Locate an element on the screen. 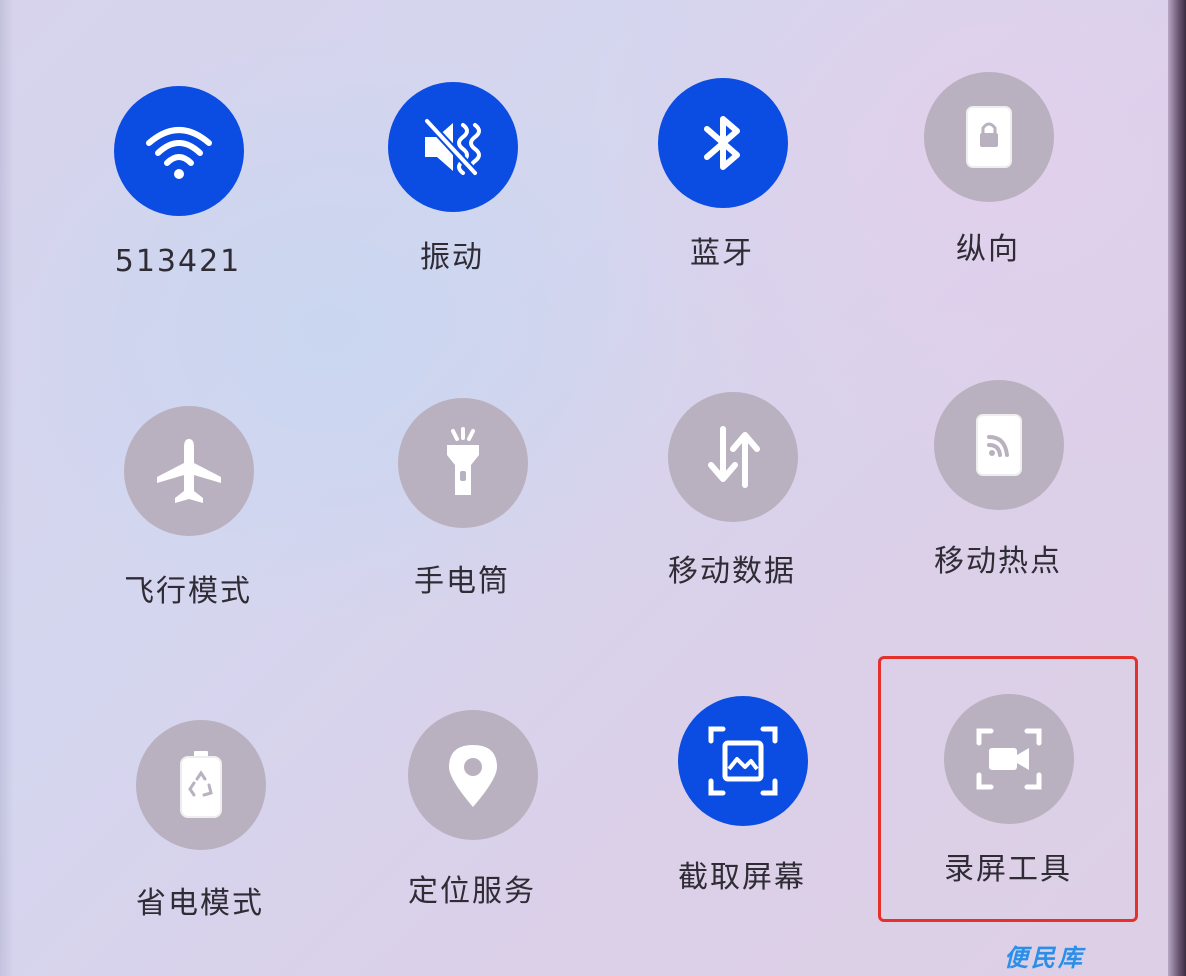 This screenshot has width=1186, height=976. vibrate-toggle-button is located at coordinates (453, 147).